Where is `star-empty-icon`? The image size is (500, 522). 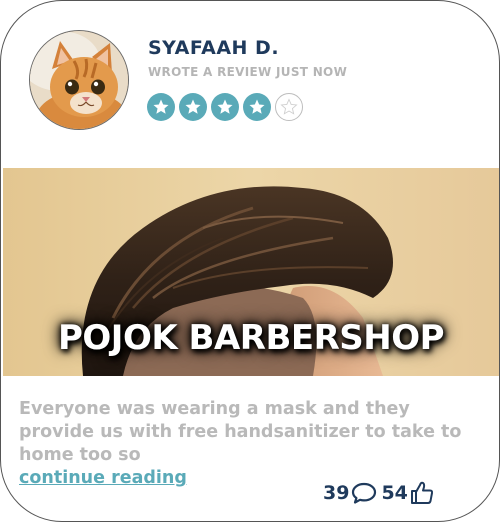
star-empty-icon is located at coordinates (289, 107).